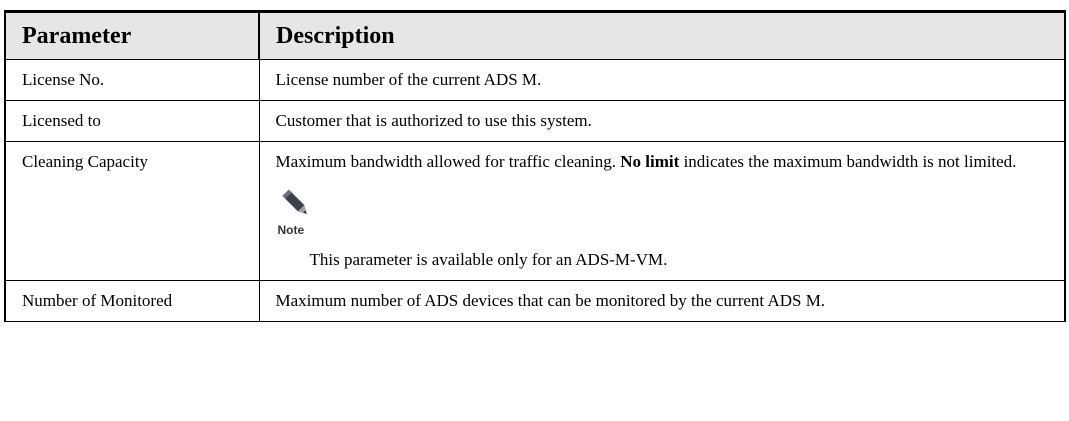  I want to click on no-limit-term: No limit, so click(650, 161).